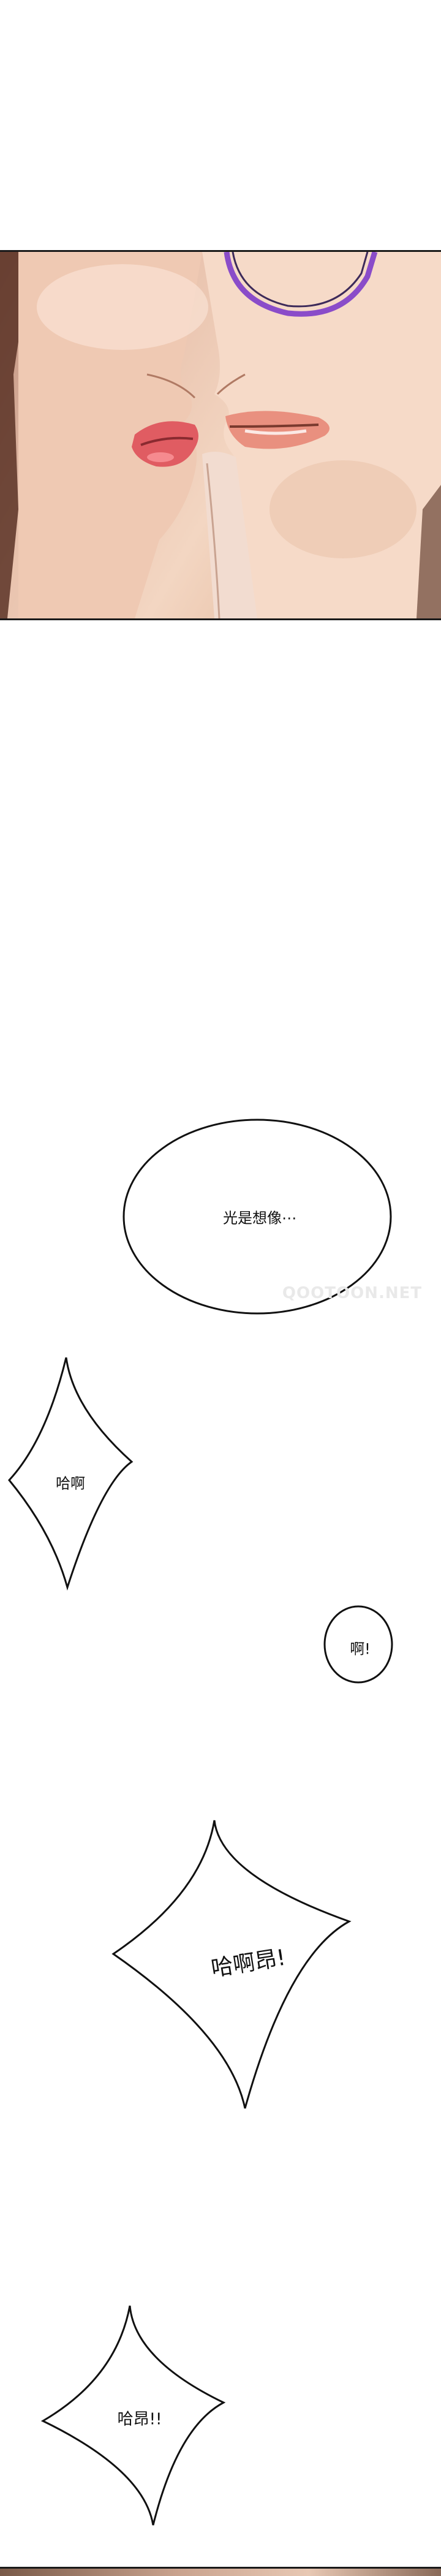 This screenshot has height=2576, width=441. I want to click on round-bubble-text: 啊!, so click(360, 1649).